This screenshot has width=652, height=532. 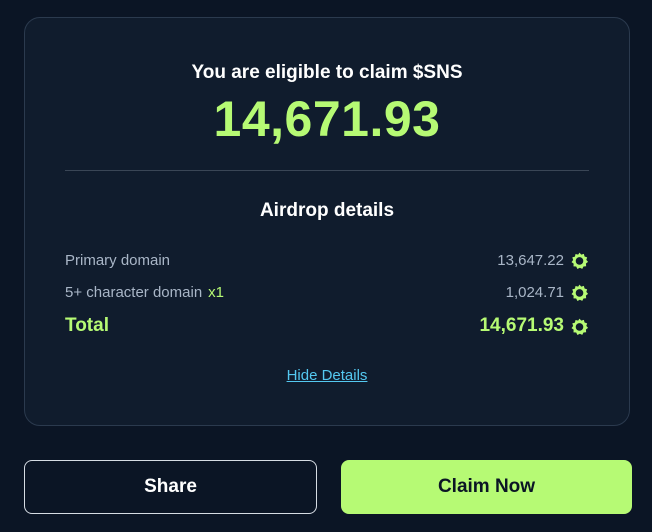 I want to click on detail-label-wrap: 5+ character domain x1, so click(x=144, y=292).